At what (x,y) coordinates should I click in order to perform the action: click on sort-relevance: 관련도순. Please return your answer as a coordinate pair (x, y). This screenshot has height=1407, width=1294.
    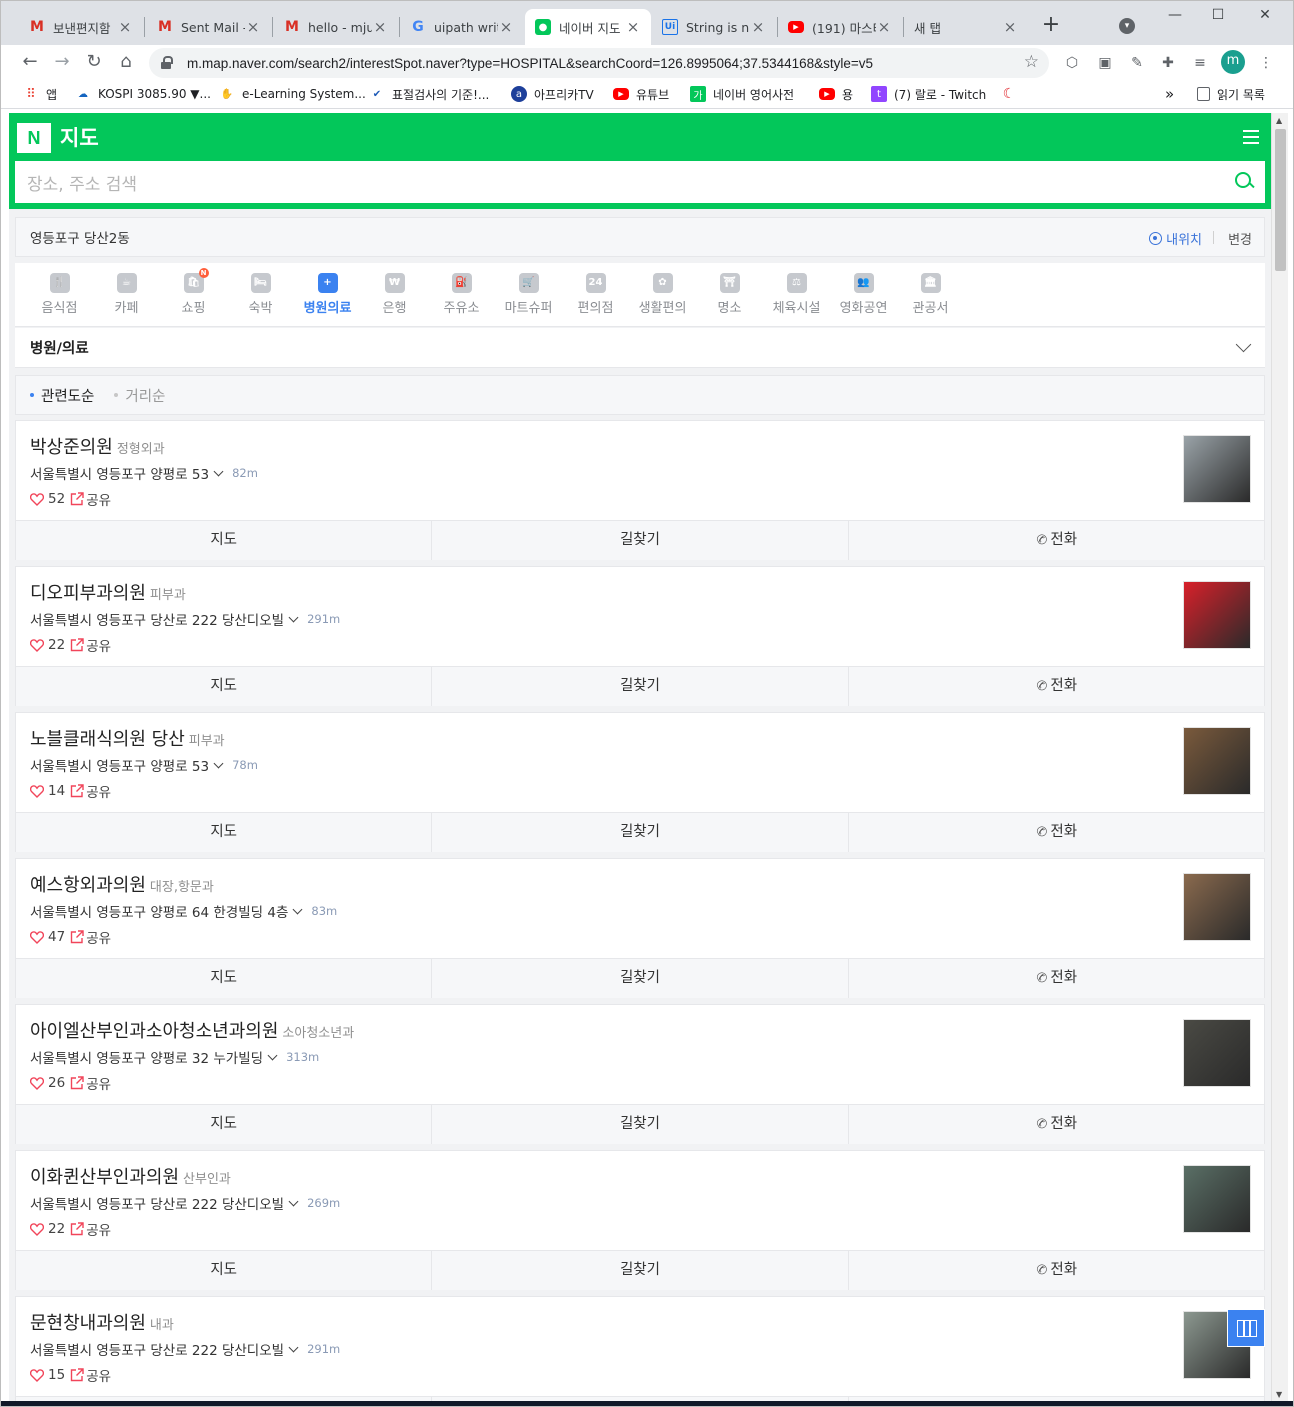
    Looking at the image, I should click on (62, 395).